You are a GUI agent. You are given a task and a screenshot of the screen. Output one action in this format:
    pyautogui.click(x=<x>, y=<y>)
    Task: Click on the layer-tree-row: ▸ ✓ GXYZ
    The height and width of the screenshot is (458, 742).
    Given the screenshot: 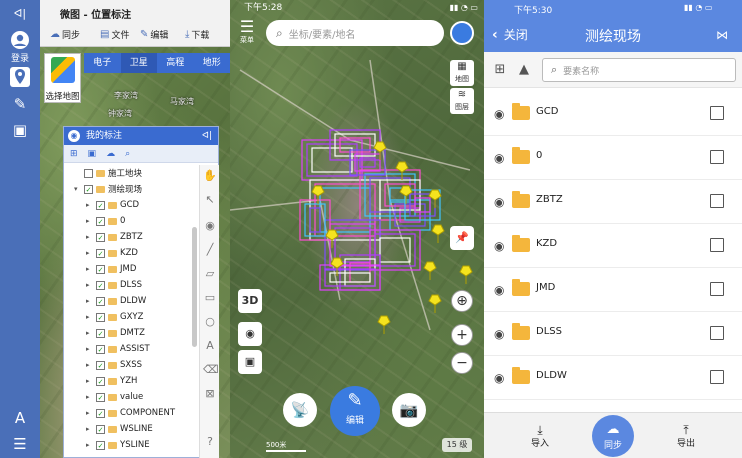 What is the action you would take?
    pyautogui.click(x=114, y=317)
    